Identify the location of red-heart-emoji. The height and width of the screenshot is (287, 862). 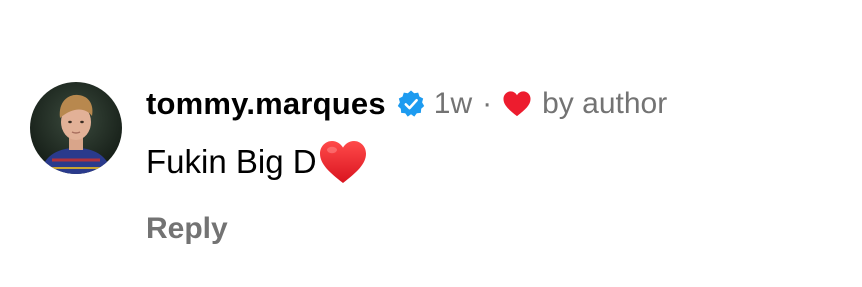
(343, 162).